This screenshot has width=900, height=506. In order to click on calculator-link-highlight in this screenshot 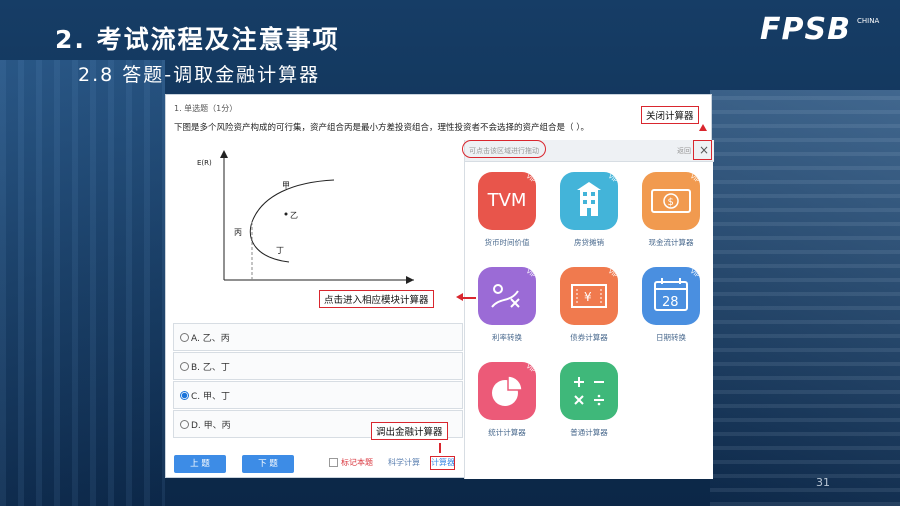, I will do `click(442, 463)`.